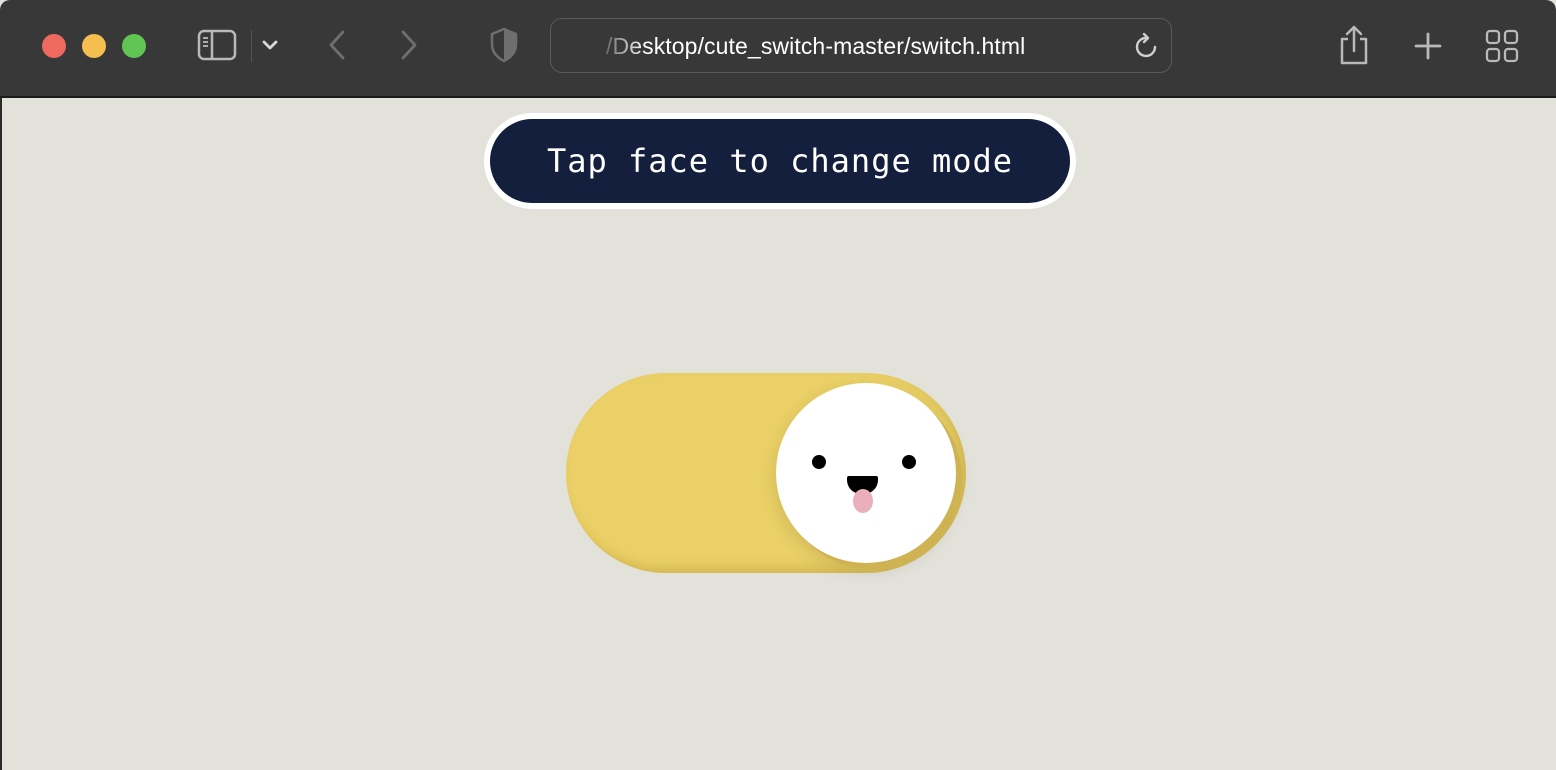 This screenshot has width=1556, height=770. I want to click on window-edge, so click(1, 434).